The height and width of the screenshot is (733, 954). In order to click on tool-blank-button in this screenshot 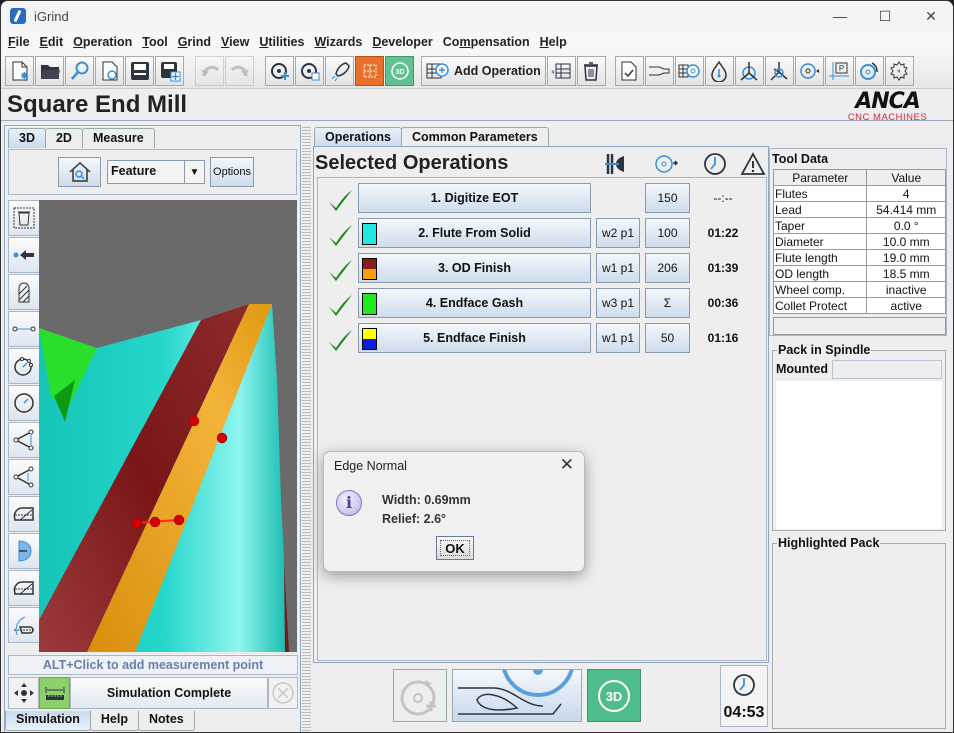, I will do `click(659, 70)`.